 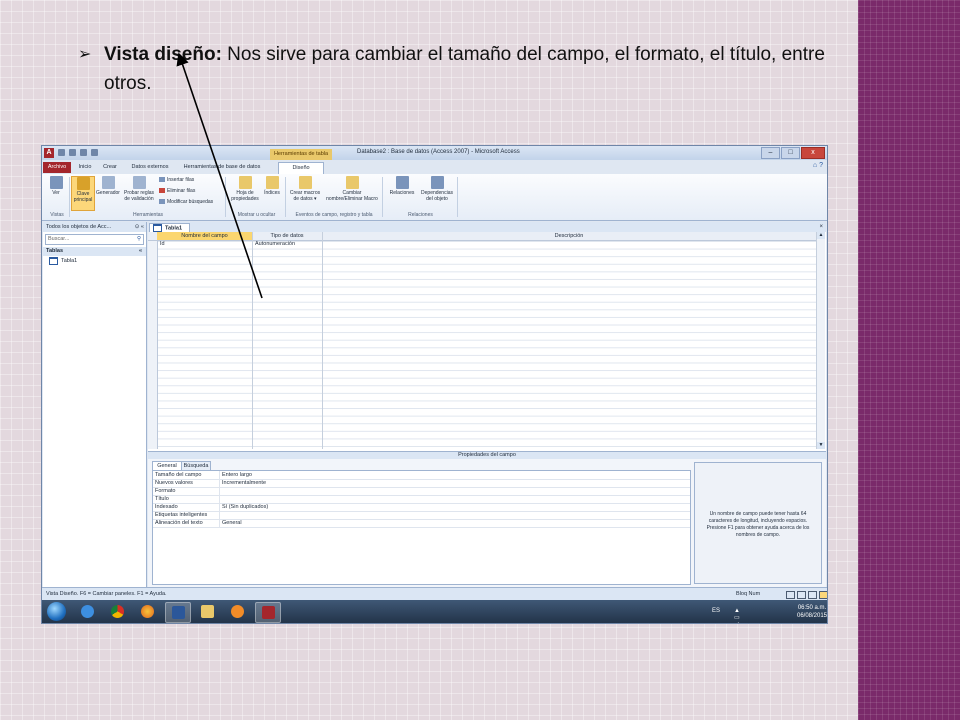 What do you see at coordinates (237, 611) in the screenshot?
I see `taskbar-media-player-icon` at bounding box center [237, 611].